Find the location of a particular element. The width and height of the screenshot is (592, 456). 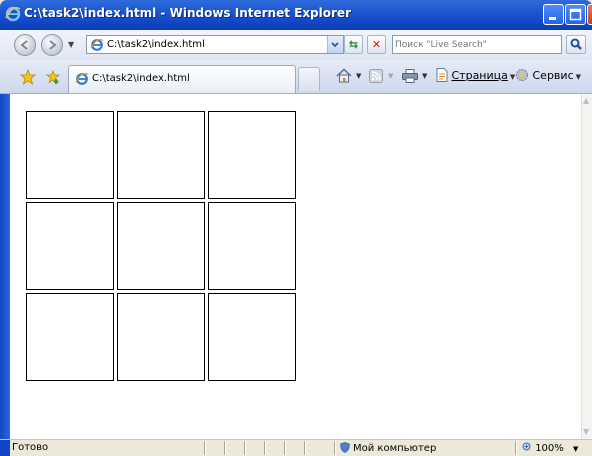

page-menu-button: Страница ▼ is located at coordinates (475, 75).